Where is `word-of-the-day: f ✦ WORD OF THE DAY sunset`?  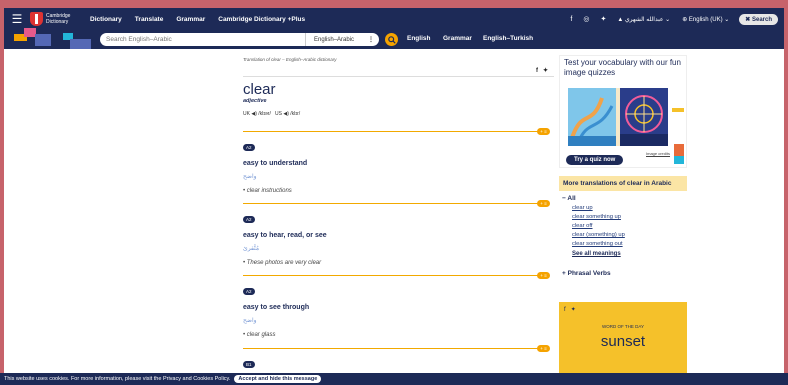 word-of-the-day: f ✦ WORD OF THE DAY sunset is located at coordinates (623, 337).